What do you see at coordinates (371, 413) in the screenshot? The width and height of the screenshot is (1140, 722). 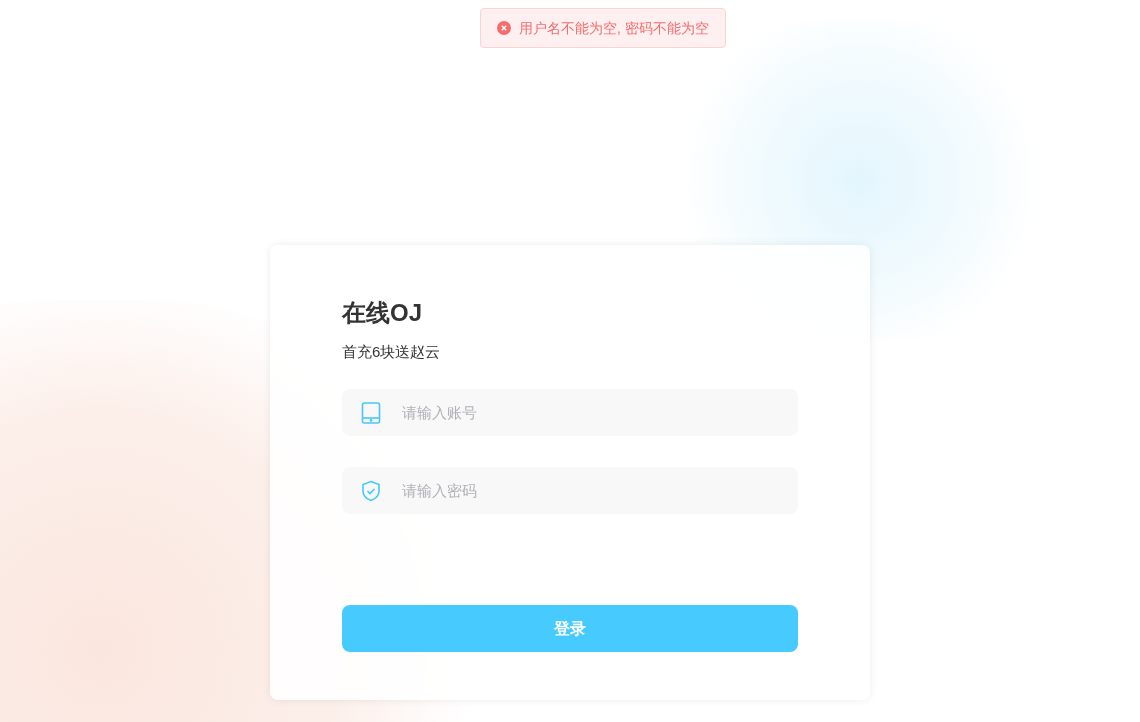 I see `tablet-icon` at bounding box center [371, 413].